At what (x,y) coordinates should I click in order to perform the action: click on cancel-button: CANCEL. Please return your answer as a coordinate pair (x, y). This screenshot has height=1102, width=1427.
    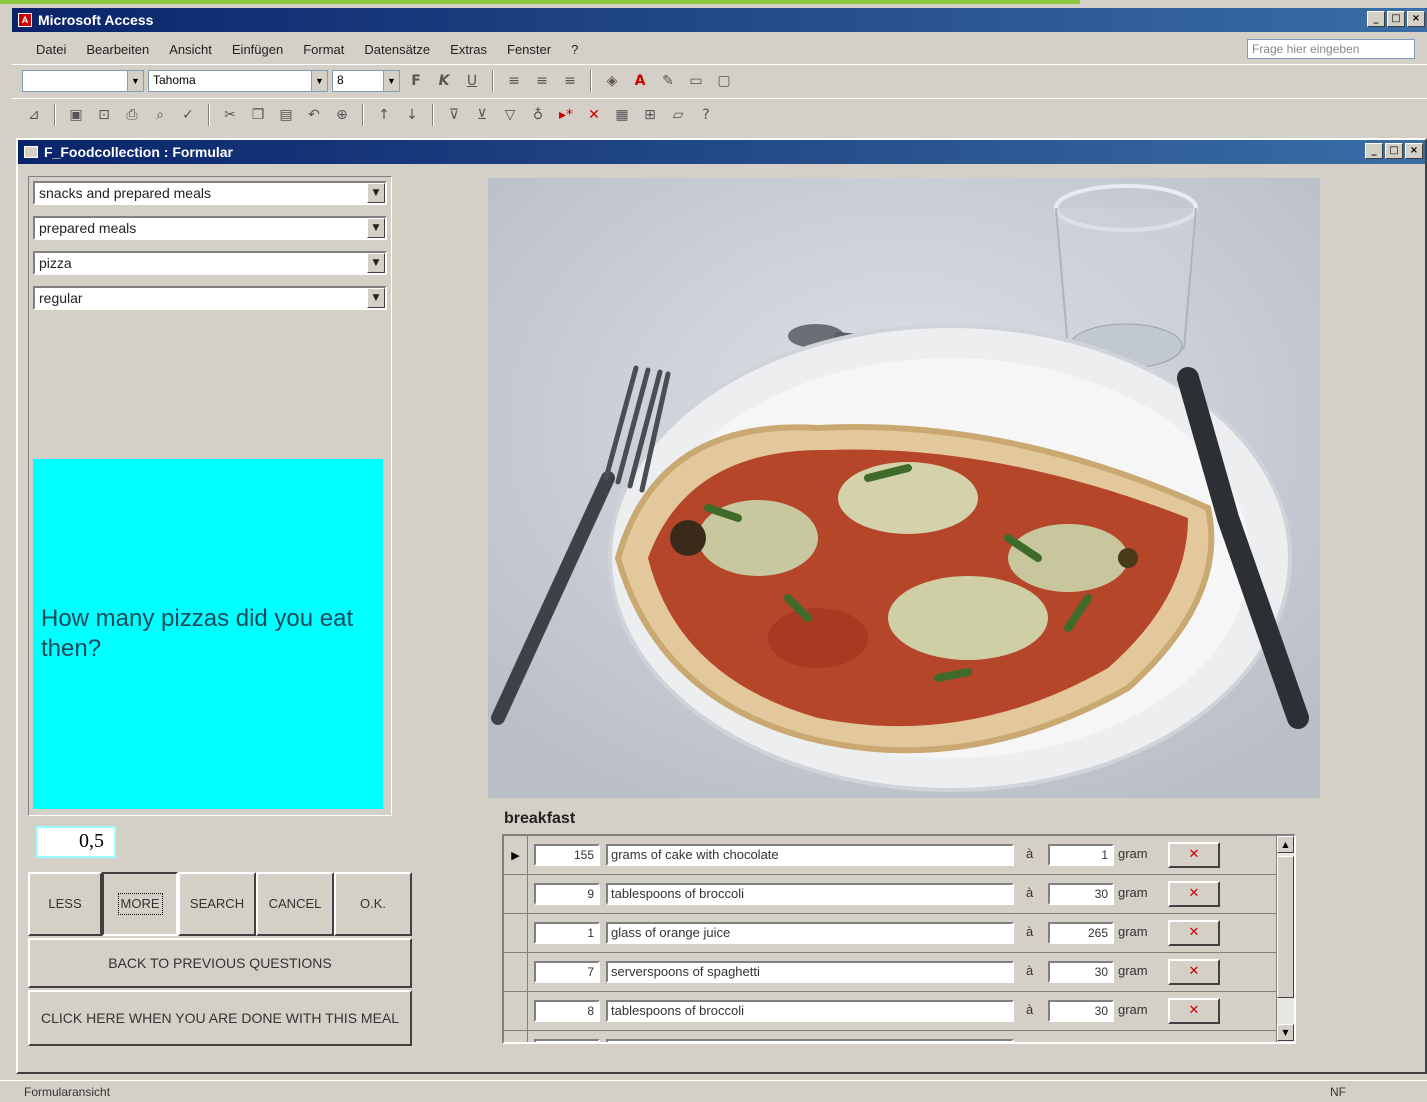
    Looking at the image, I should click on (295, 904).